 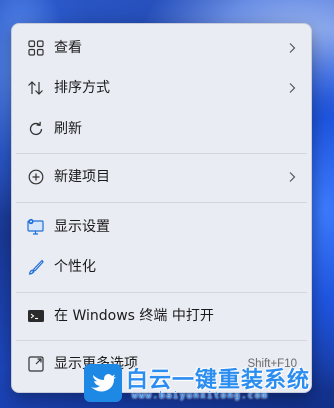 I want to click on menu-item-open-terminal: 在 Windows 终端 中打开, so click(x=161, y=316).